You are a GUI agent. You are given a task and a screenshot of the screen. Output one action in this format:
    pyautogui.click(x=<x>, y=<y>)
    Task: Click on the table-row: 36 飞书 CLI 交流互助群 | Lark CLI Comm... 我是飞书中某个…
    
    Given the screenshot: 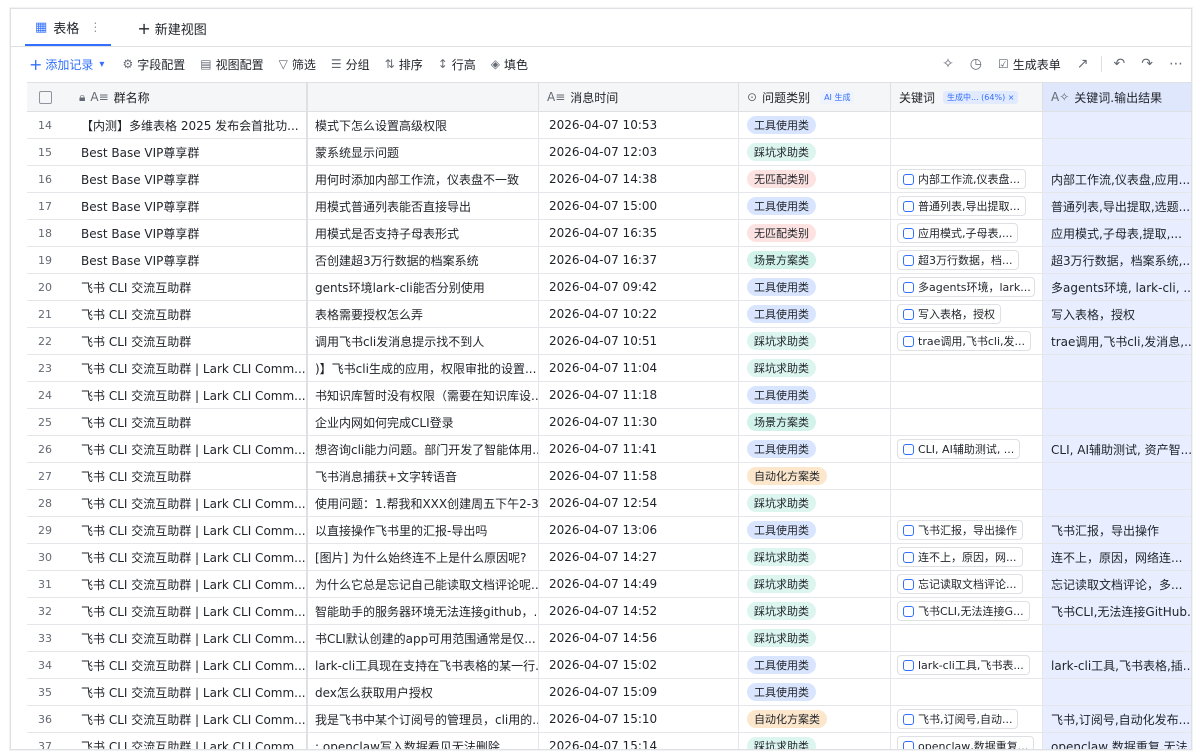 What is the action you would take?
    pyautogui.click(x=609, y=719)
    